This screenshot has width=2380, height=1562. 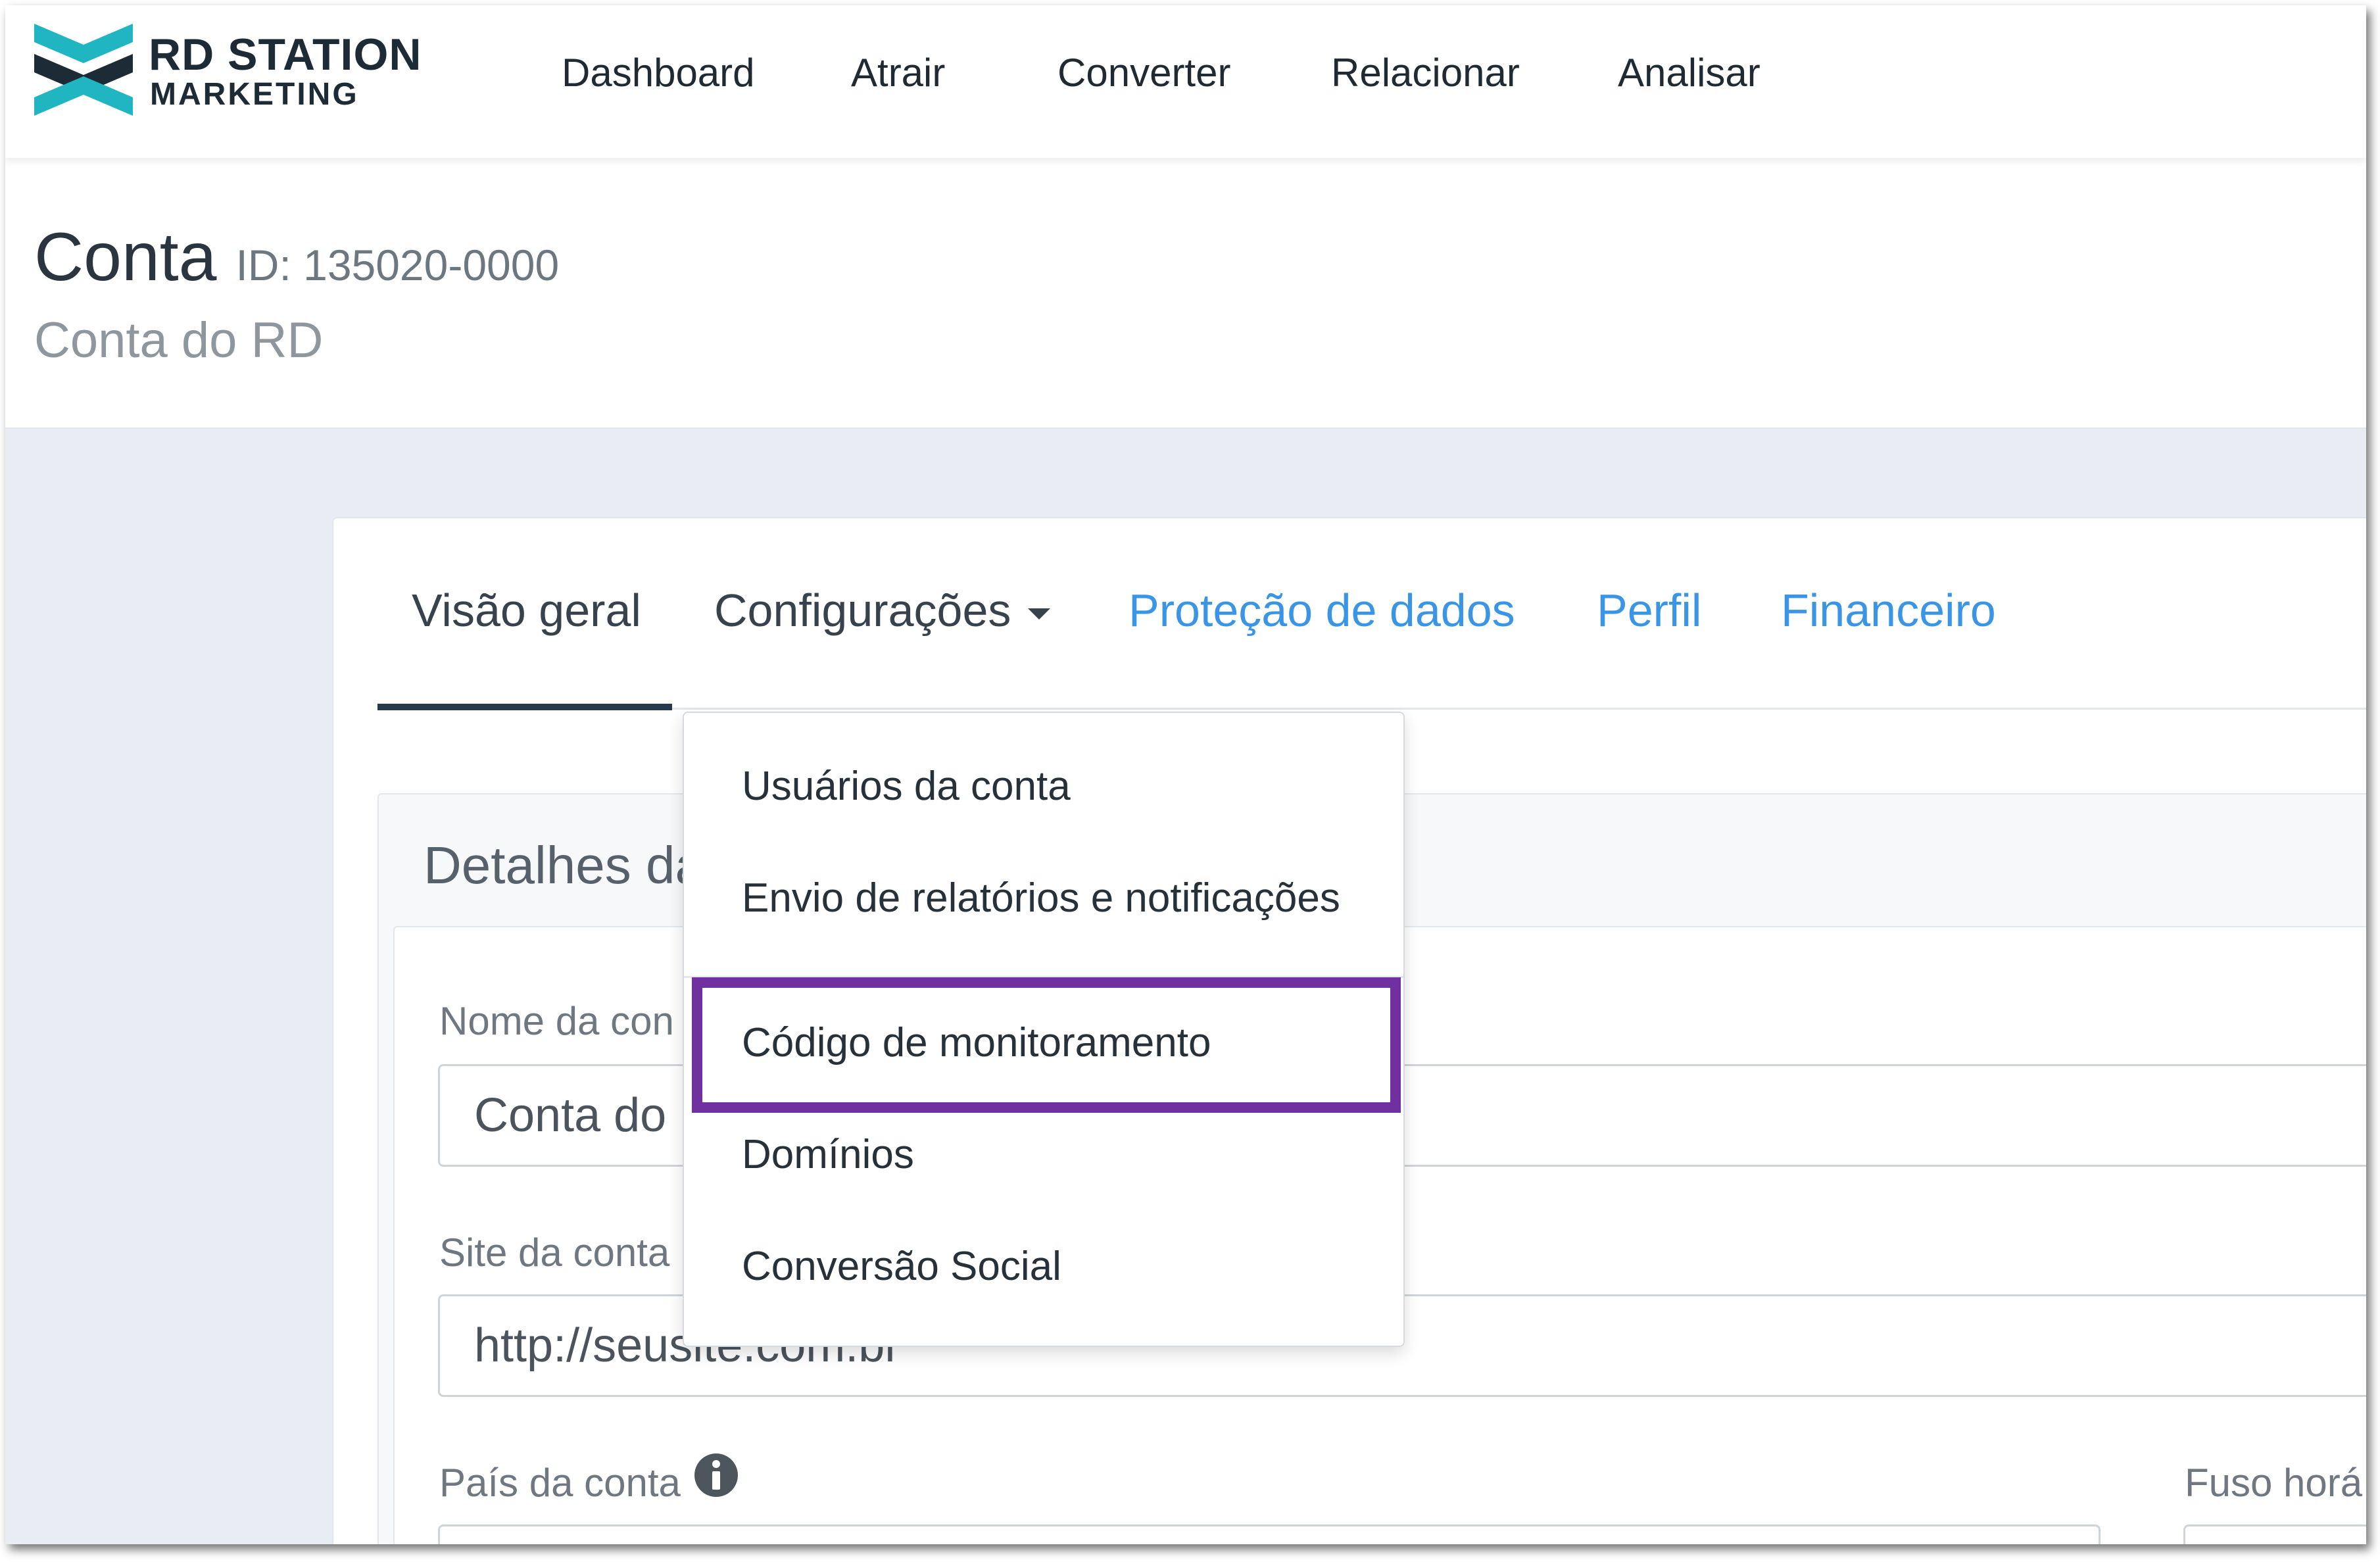 What do you see at coordinates (556, 1021) in the screenshot?
I see `account-name-label: Nome da con` at bounding box center [556, 1021].